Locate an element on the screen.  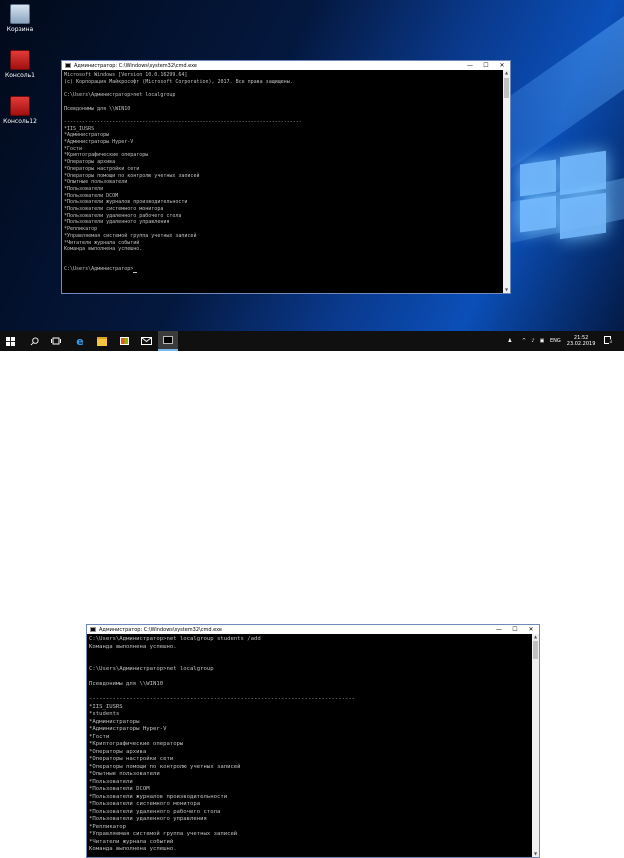
windows-start-icon is located at coordinates (10, 341).